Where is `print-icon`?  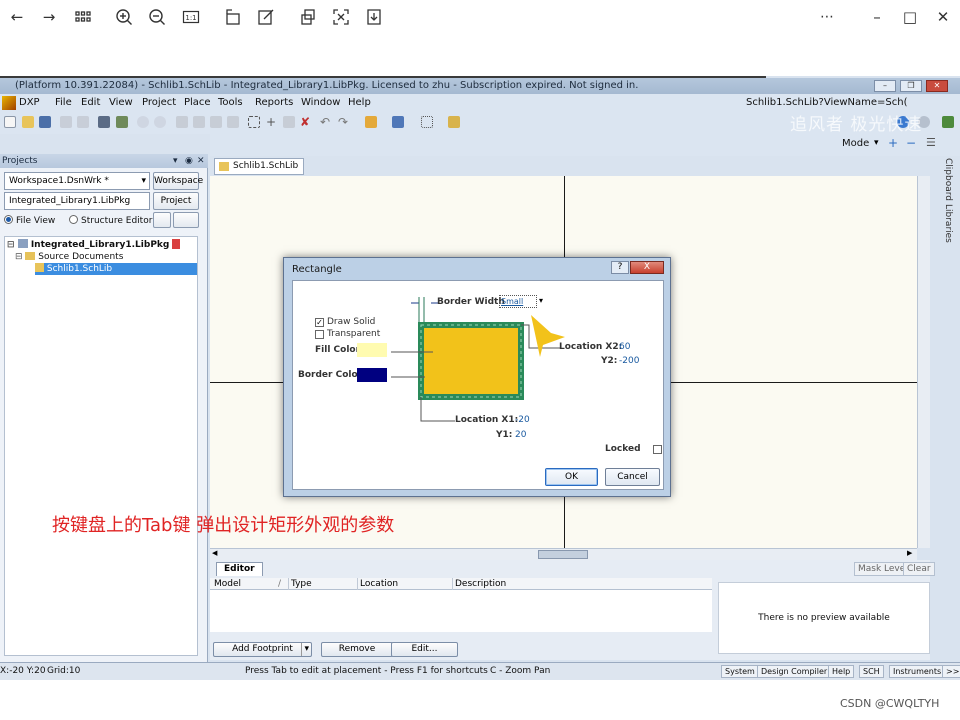 print-icon is located at coordinates (66, 122).